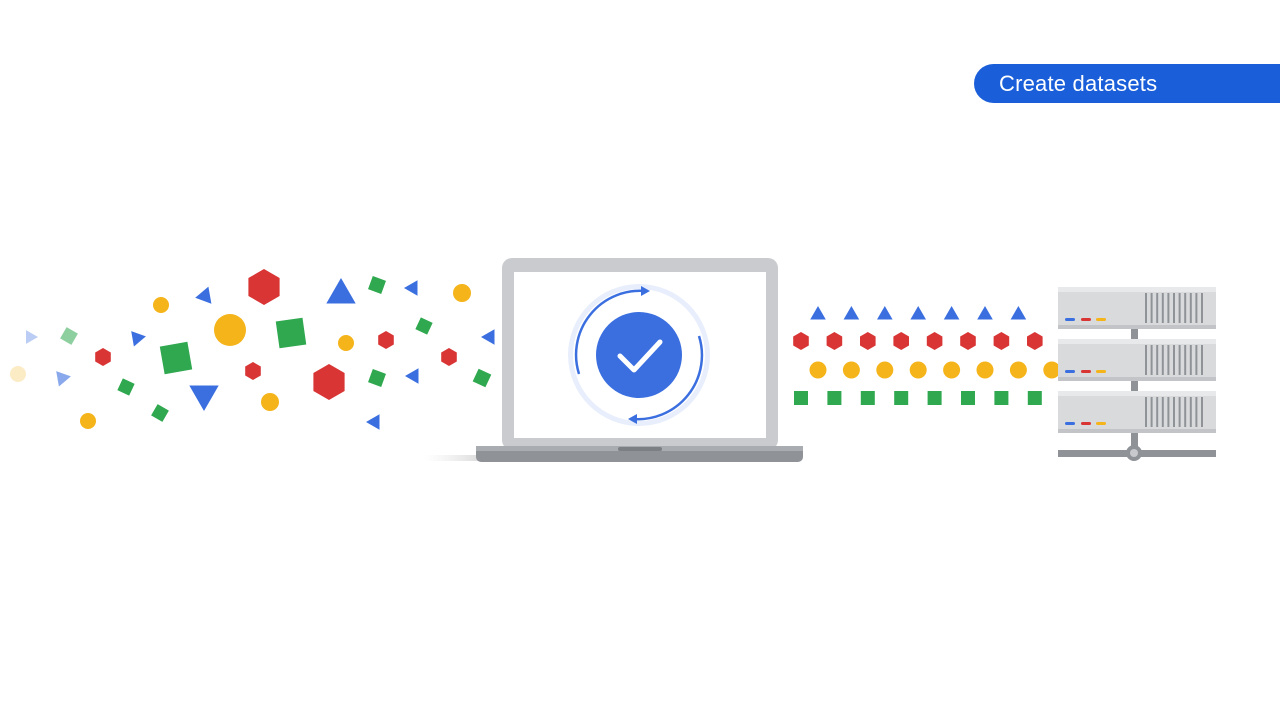  I want to click on check-circle-icon, so click(639, 355).